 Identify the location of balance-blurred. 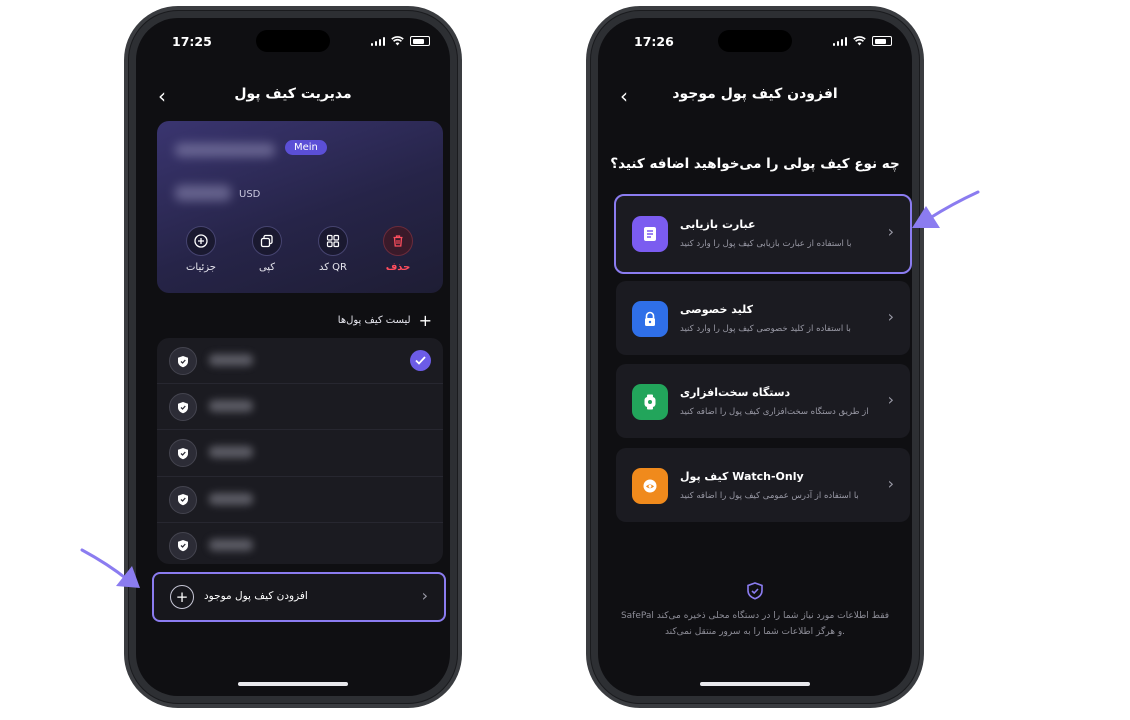
(203, 193).